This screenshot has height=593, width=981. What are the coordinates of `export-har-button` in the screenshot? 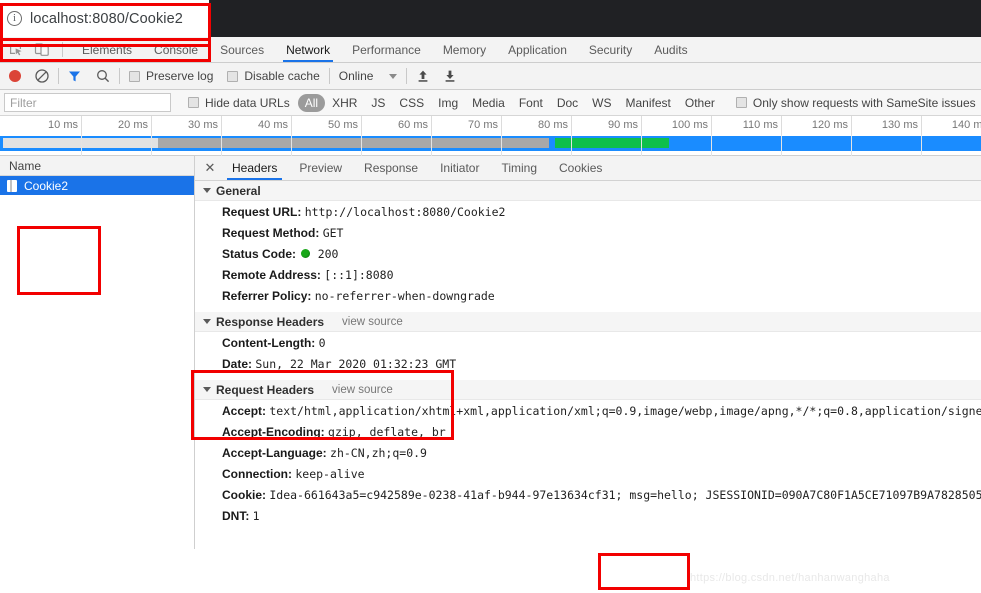 It's located at (450, 76).